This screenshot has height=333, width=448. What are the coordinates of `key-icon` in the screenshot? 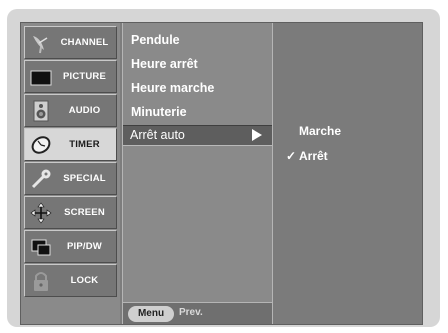 It's located at (41, 179).